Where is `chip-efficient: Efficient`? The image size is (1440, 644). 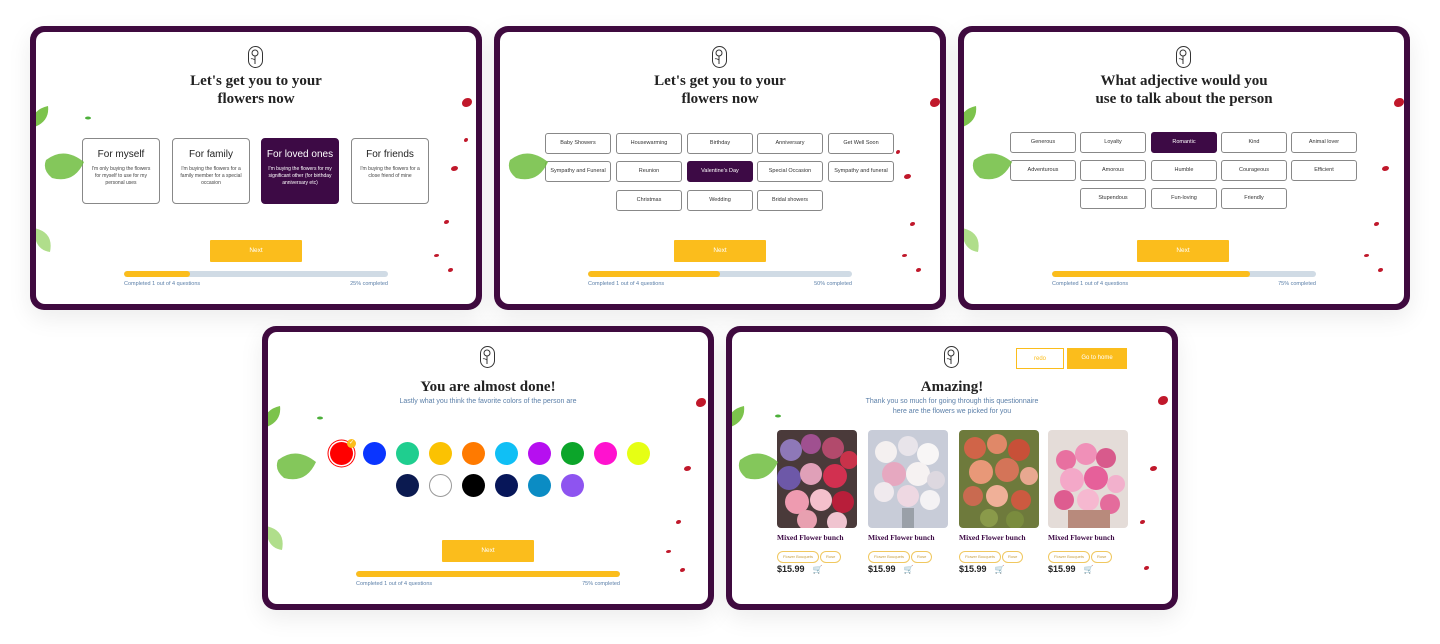 chip-efficient: Efficient is located at coordinates (1324, 170).